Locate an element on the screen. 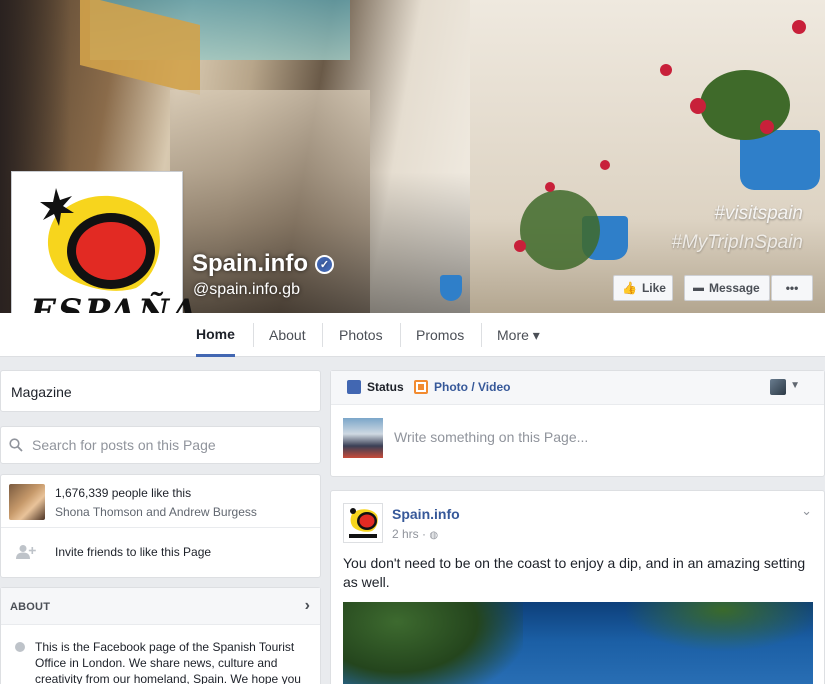 Image resolution: width=825 pixels, height=684 pixels. post-author-avatar is located at coordinates (363, 523).